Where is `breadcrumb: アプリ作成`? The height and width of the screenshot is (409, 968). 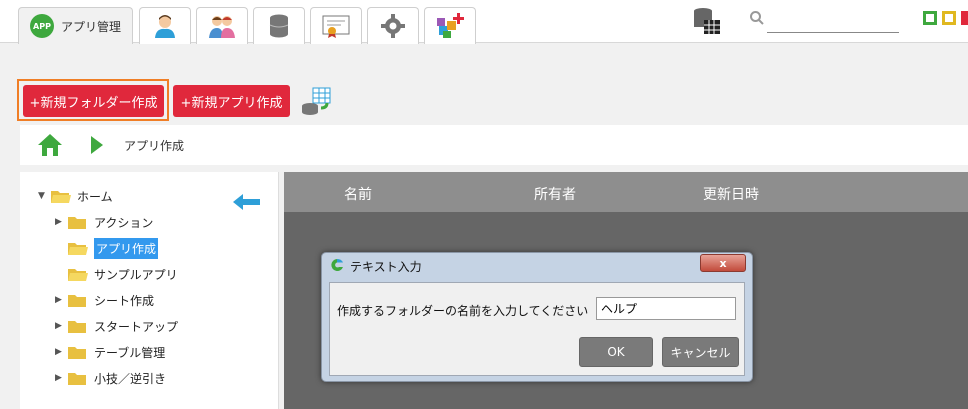
breadcrumb: アプリ作成 is located at coordinates (494, 145).